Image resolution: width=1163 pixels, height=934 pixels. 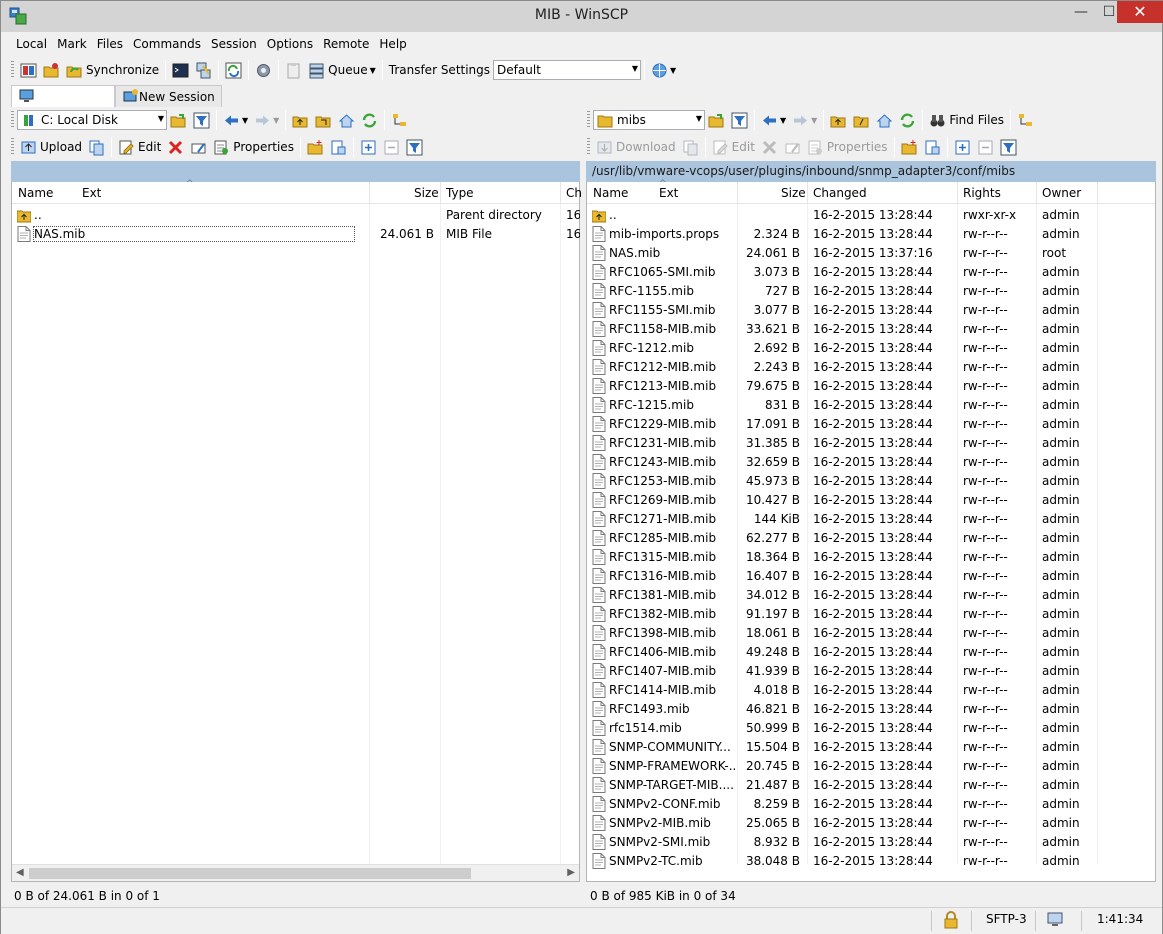 I want to click on remote-back-button: ▼, so click(x=773, y=120).